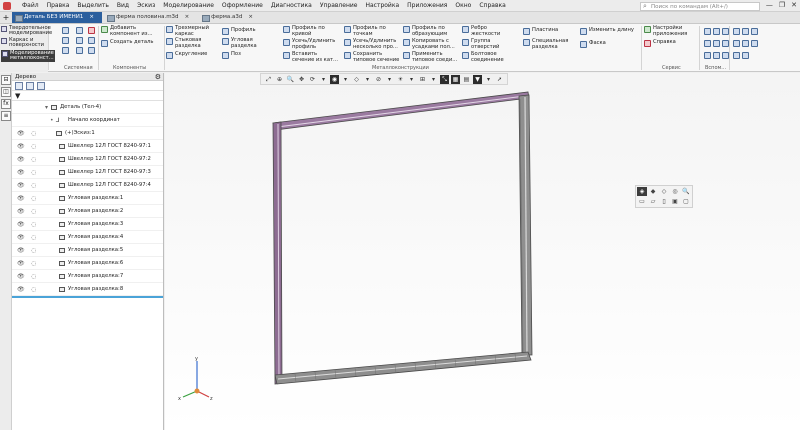 Image resolution: width=800 pixels, height=430 pixels. What do you see at coordinates (6, 80) in the screenshot?
I see `tree-panel-icon: ⊟` at bounding box center [6, 80].